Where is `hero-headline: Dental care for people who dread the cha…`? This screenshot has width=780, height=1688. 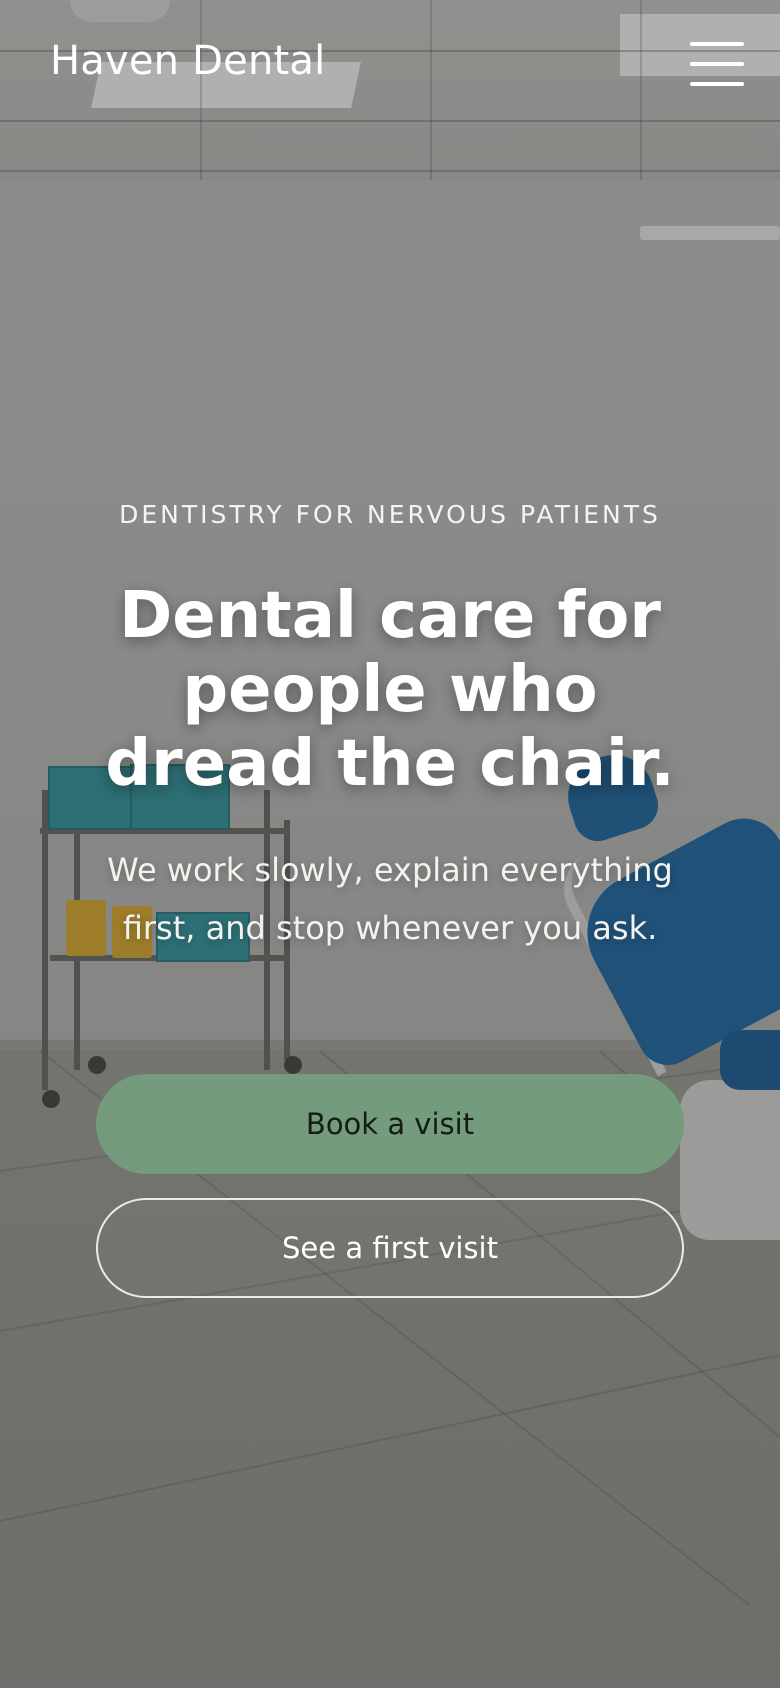 hero-headline: Dental care for people who dread the cha… is located at coordinates (390, 690).